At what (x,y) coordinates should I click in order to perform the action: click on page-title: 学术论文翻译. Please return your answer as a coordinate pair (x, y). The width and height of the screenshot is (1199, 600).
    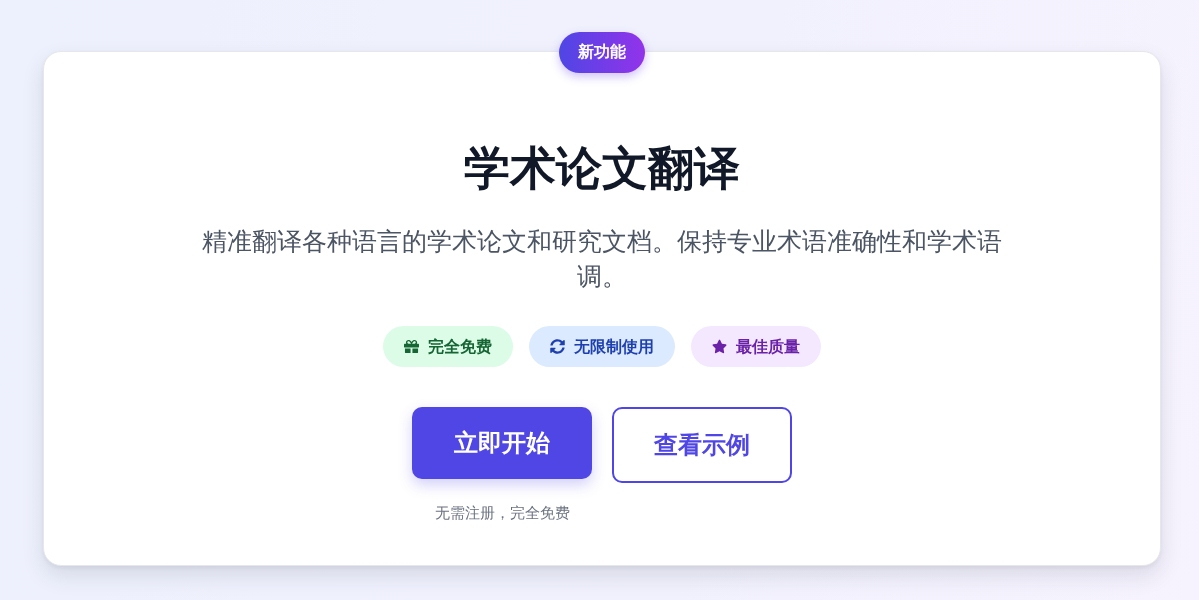
    Looking at the image, I should click on (602, 168).